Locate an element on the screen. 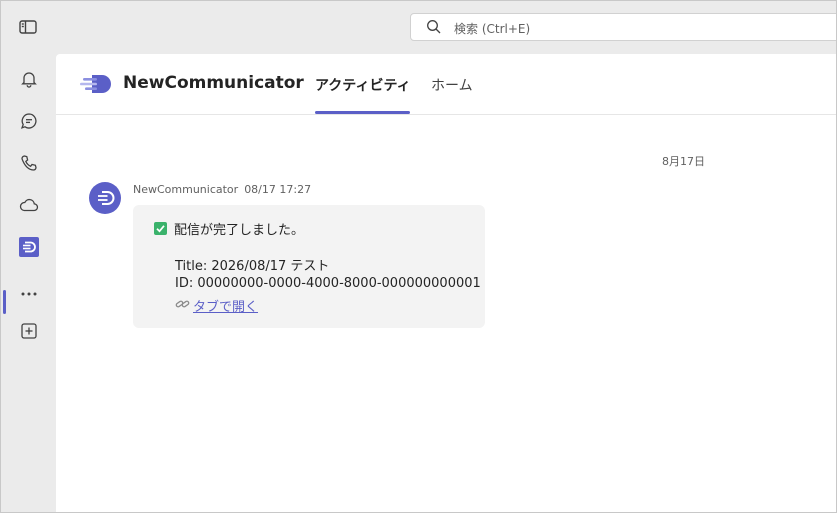 This screenshot has height=513, width=837. rail-add-app is located at coordinates (29, 333).